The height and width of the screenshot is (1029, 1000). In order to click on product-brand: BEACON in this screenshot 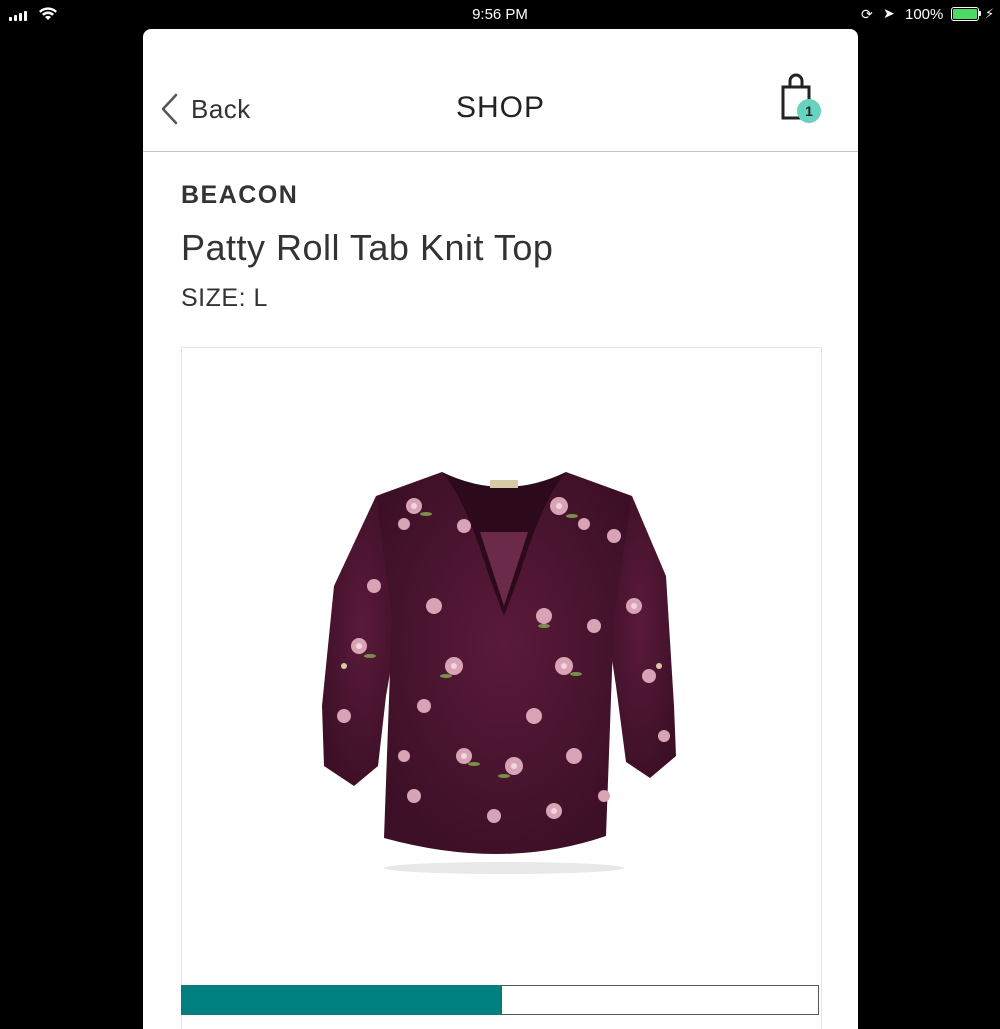, I will do `click(240, 195)`.